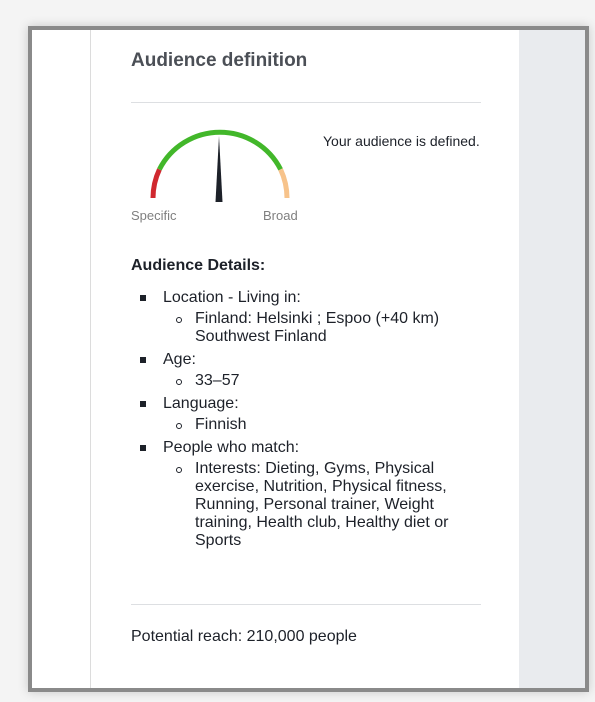 The width and height of the screenshot is (595, 702). What do you see at coordinates (61, 359) in the screenshot?
I see `left-sidebar` at bounding box center [61, 359].